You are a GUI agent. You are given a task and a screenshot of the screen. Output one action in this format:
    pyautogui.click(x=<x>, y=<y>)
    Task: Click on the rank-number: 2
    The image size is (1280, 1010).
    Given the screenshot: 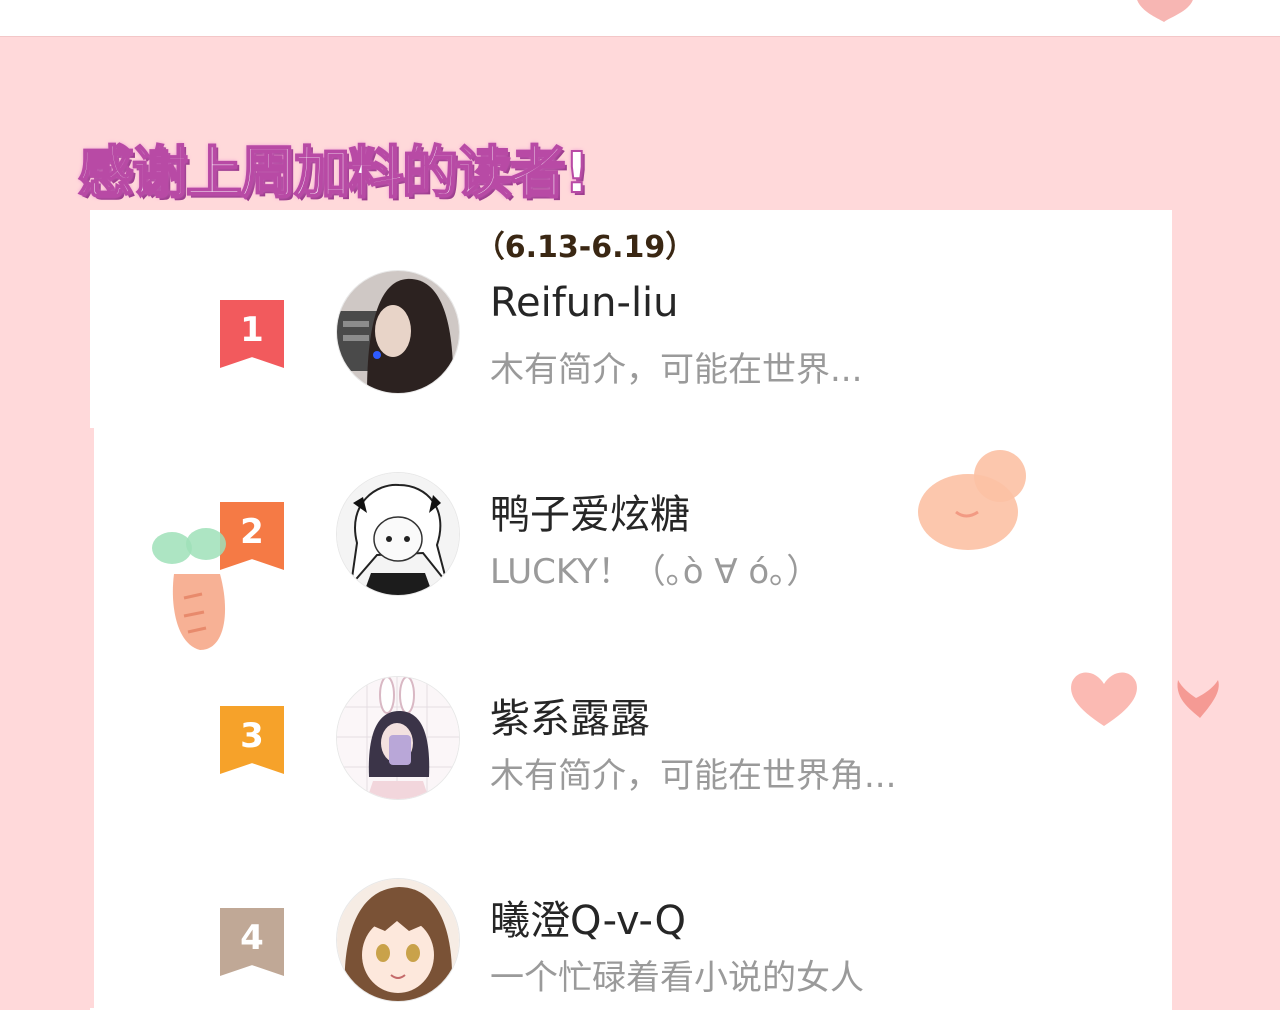 What is the action you would take?
    pyautogui.click(x=252, y=532)
    